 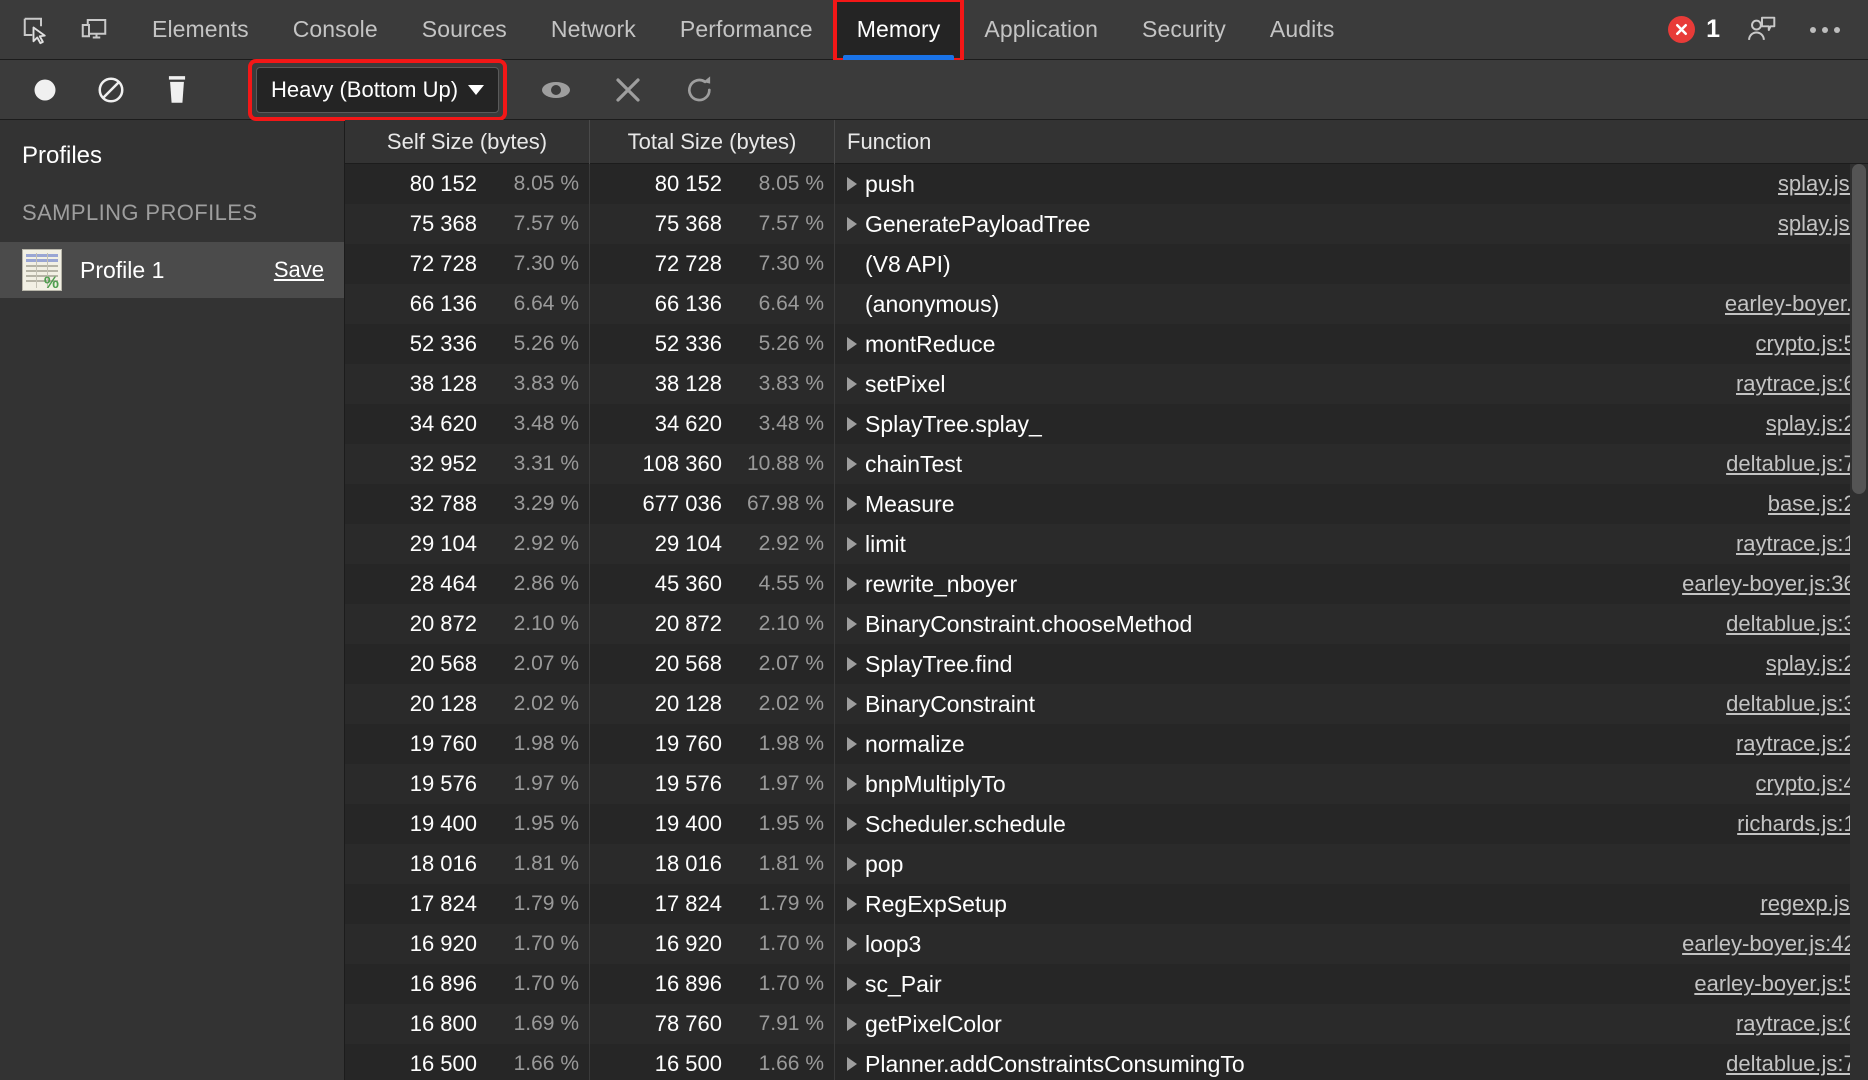 I want to click on record-circle-icon, so click(x=45, y=90).